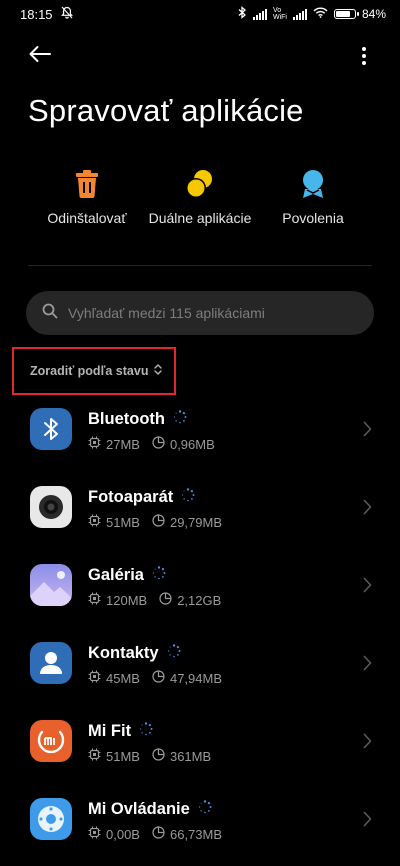 The width and height of the screenshot is (400, 866). Describe the element at coordinates (127, 600) in the screenshot. I see `app-storage: 120MB` at that location.